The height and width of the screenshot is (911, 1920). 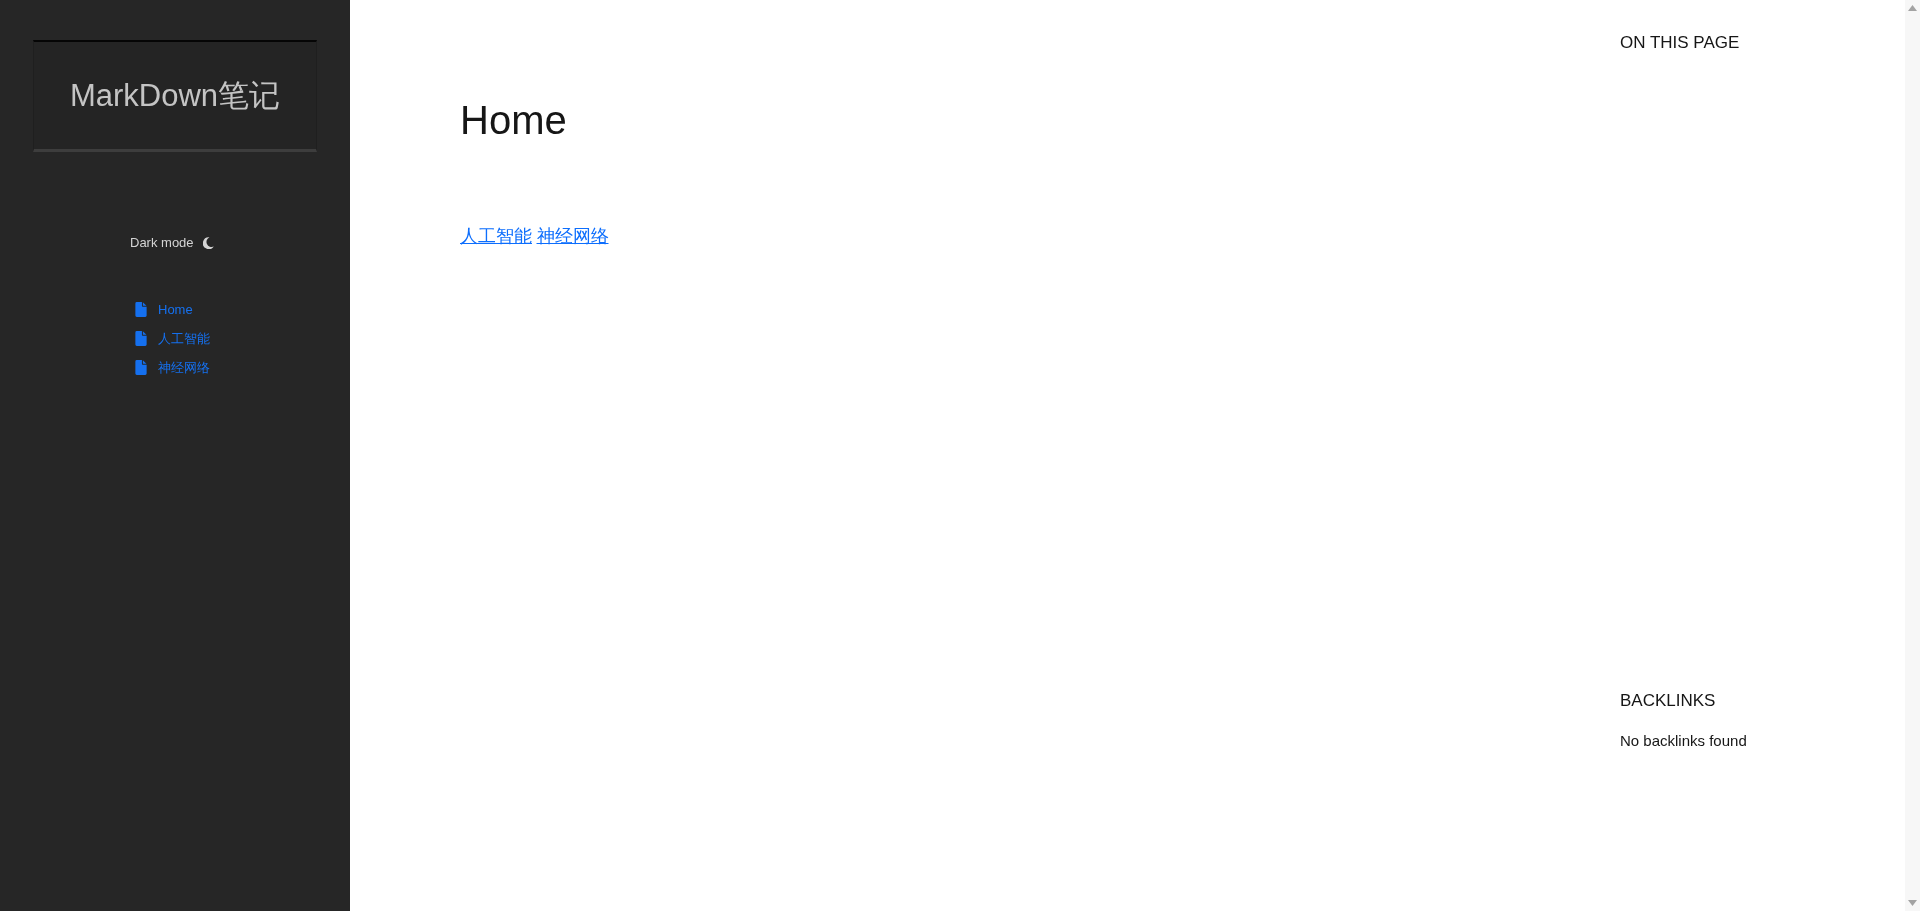 What do you see at coordinates (1680, 43) in the screenshot?
I see `toc-heading: ON THIS PAGE` at bounding box center [1680, 43].